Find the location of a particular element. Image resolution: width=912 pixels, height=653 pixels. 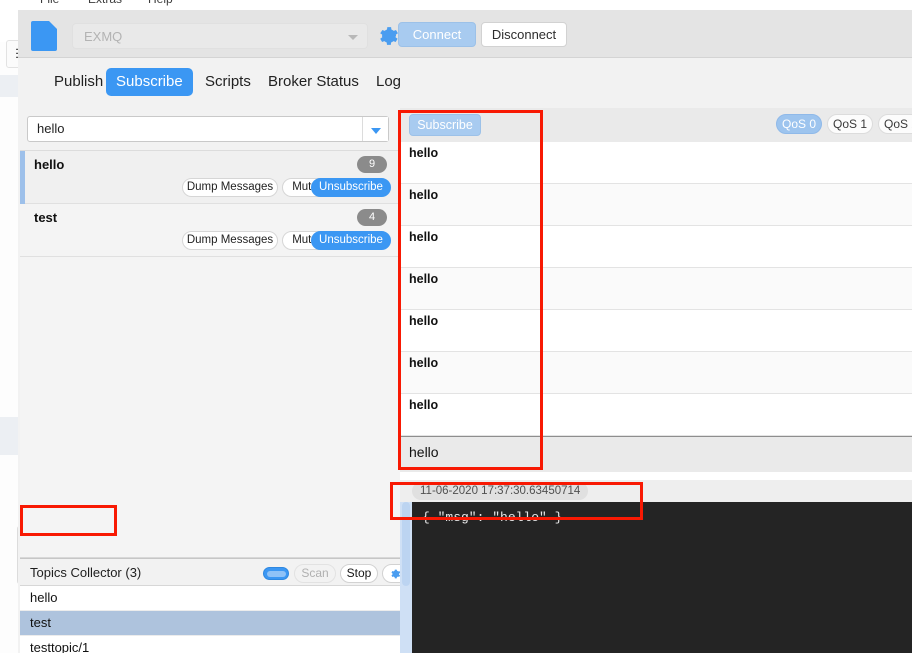

connection-toolbar: EXMQ Connect Disconnect is located at coordinates (465, 34).